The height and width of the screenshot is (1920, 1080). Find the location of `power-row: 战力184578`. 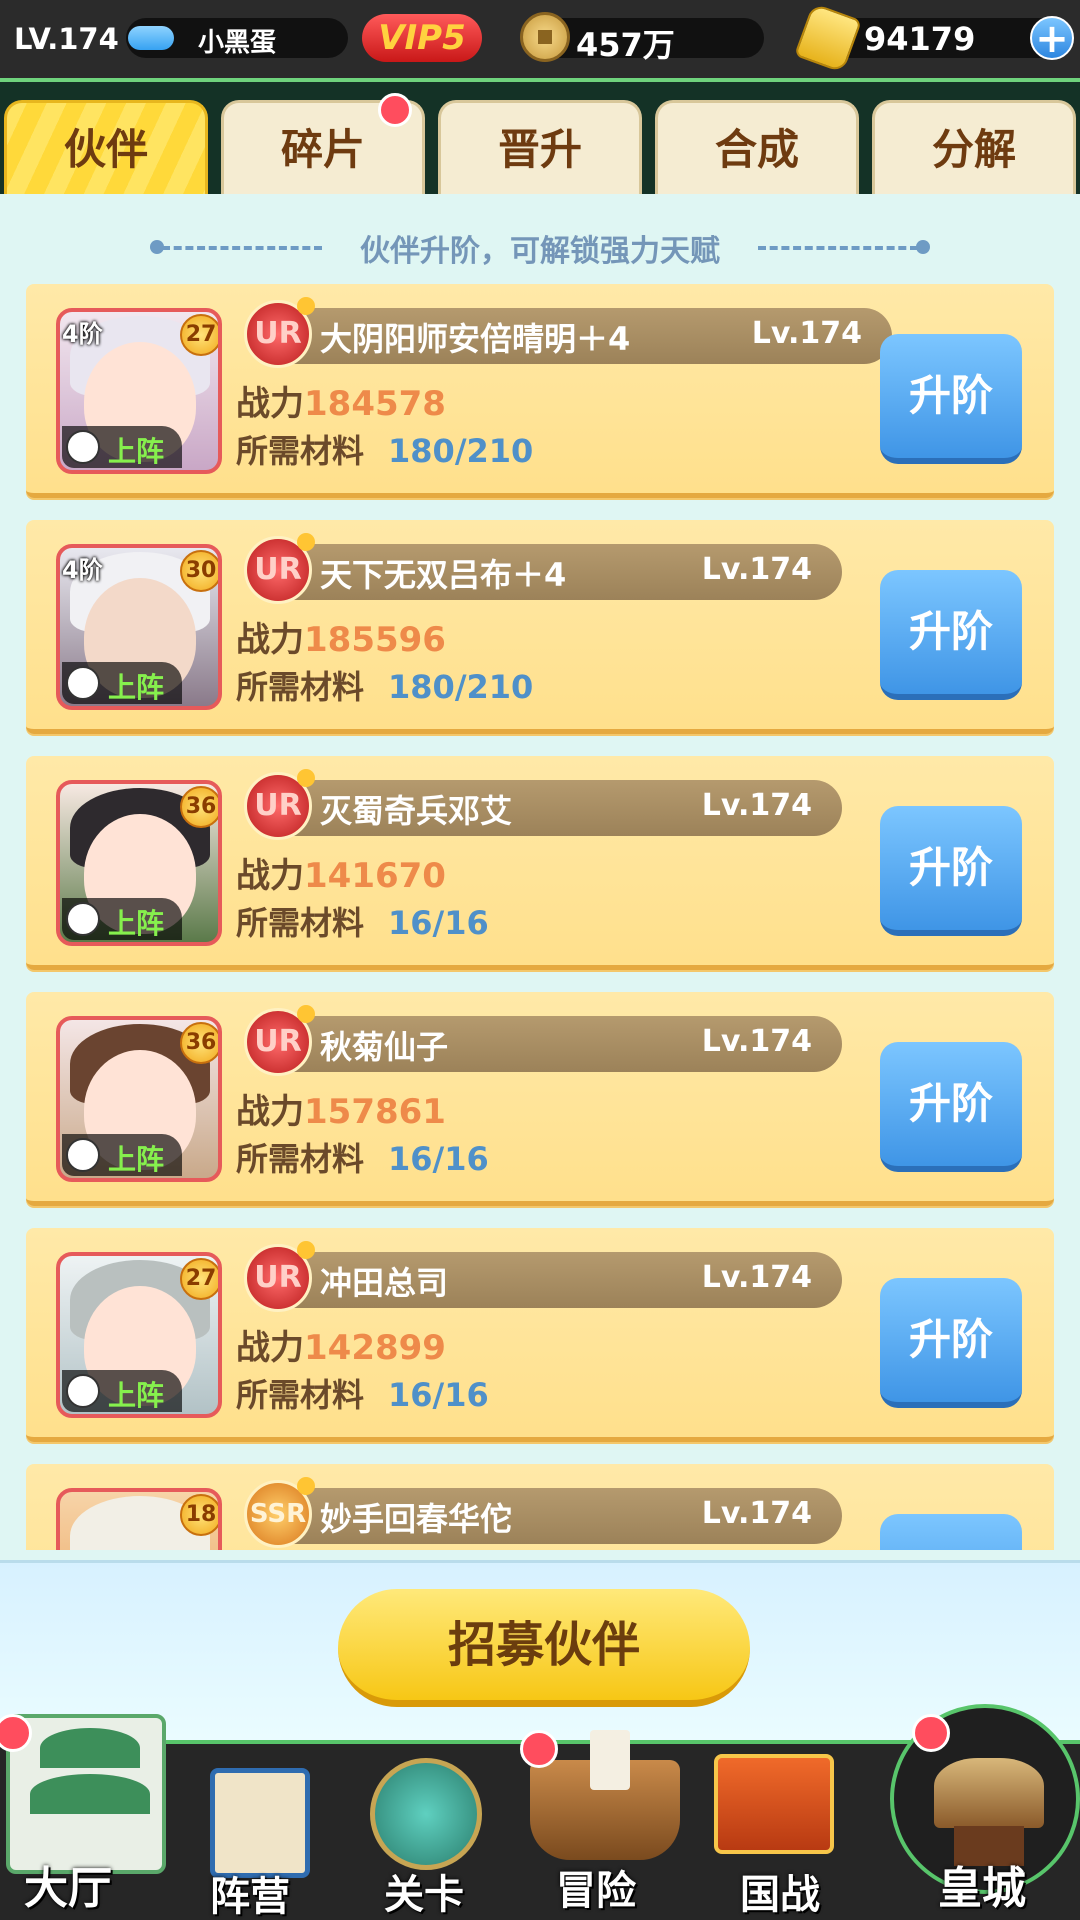

power-row: 战力184578 is located at coordinates (341, 400).